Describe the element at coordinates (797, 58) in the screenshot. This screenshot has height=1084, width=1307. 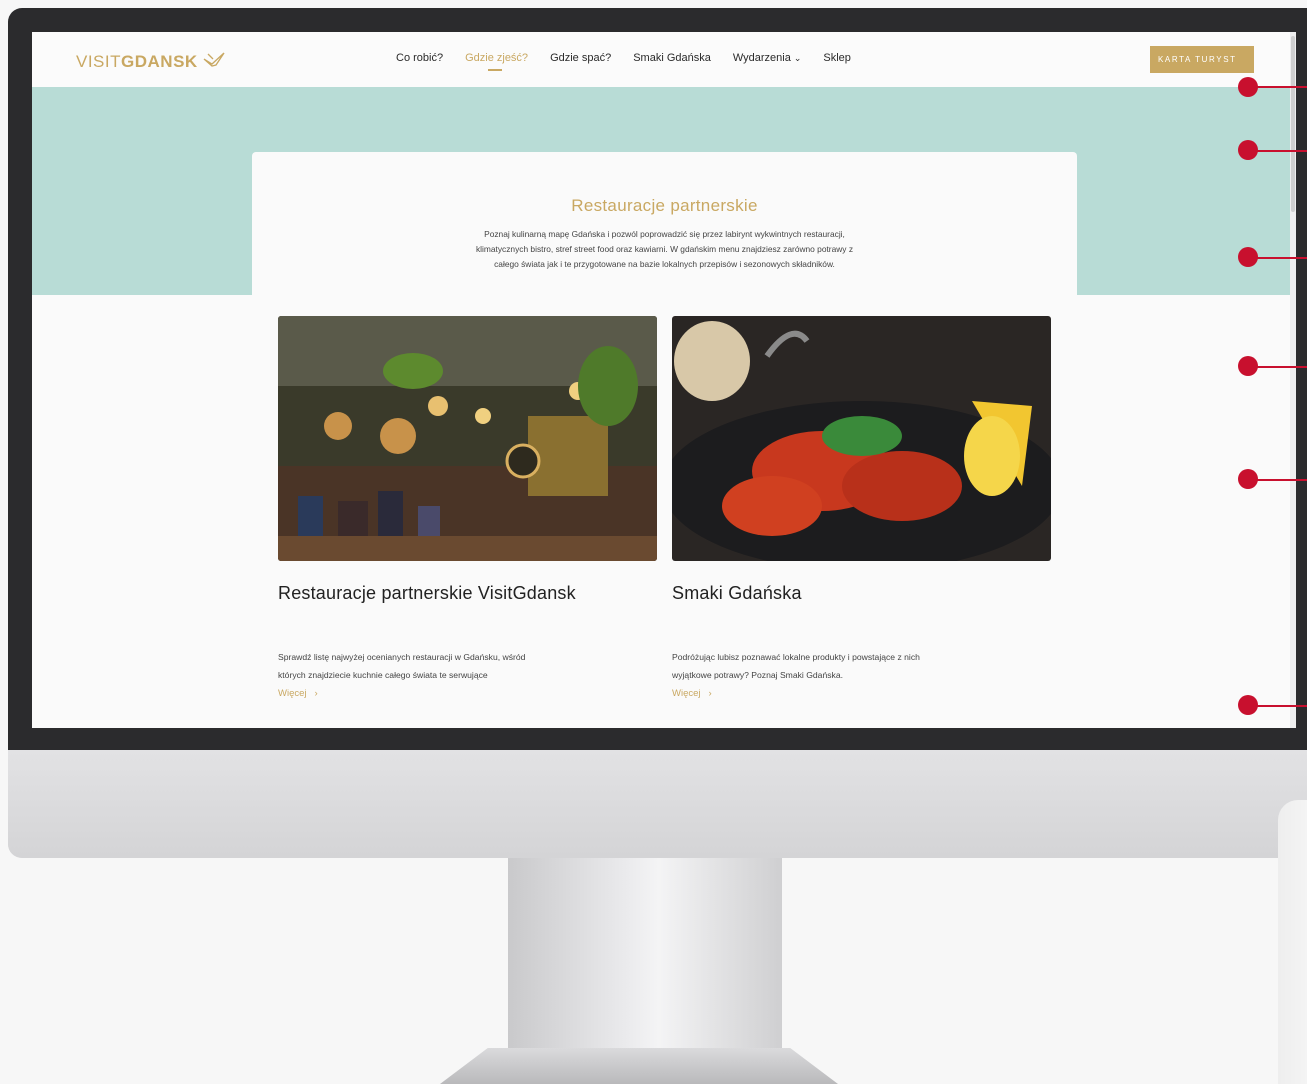
I see `chevron-down-icon: ⌄` at that location.